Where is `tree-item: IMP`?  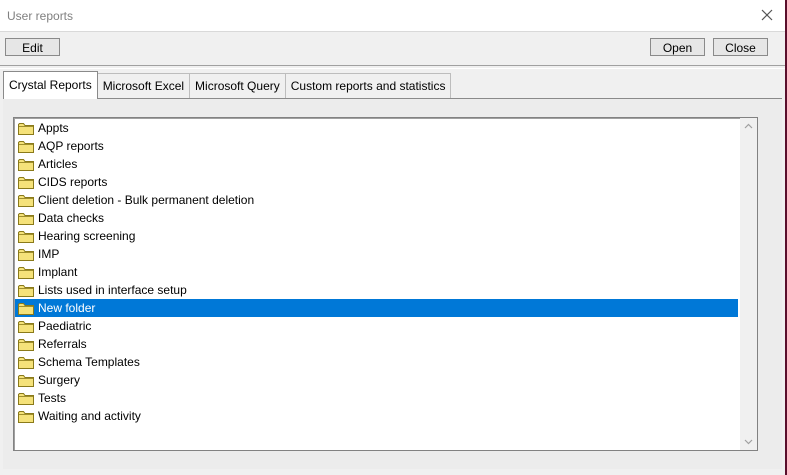 tree-item: IMP is located at coordinates (376, 254).